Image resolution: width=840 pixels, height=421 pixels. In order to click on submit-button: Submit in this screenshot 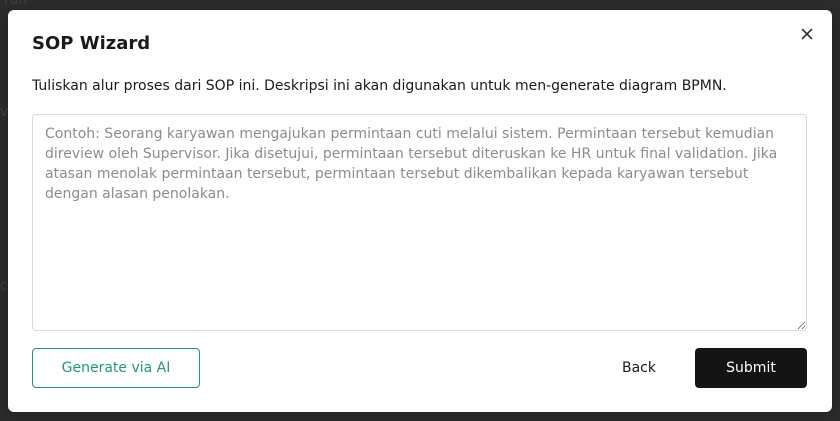, I will do `click(751, 368)`.